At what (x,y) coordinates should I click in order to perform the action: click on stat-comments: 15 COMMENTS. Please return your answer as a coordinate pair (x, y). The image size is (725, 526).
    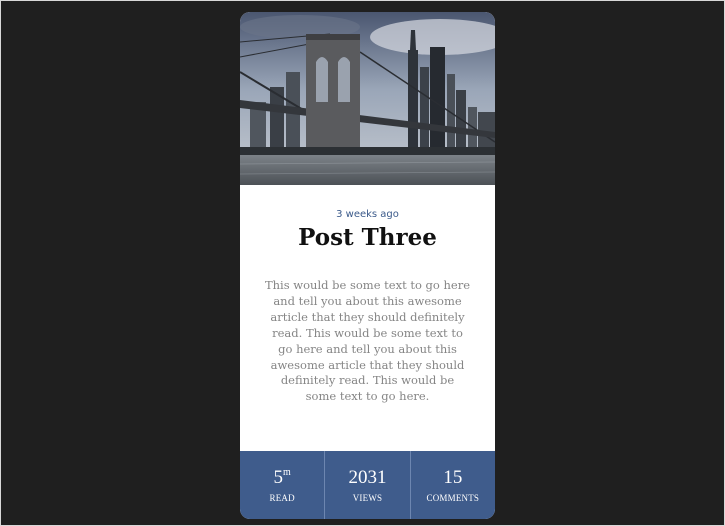
    Looking at the image, I should click on (453, 485).